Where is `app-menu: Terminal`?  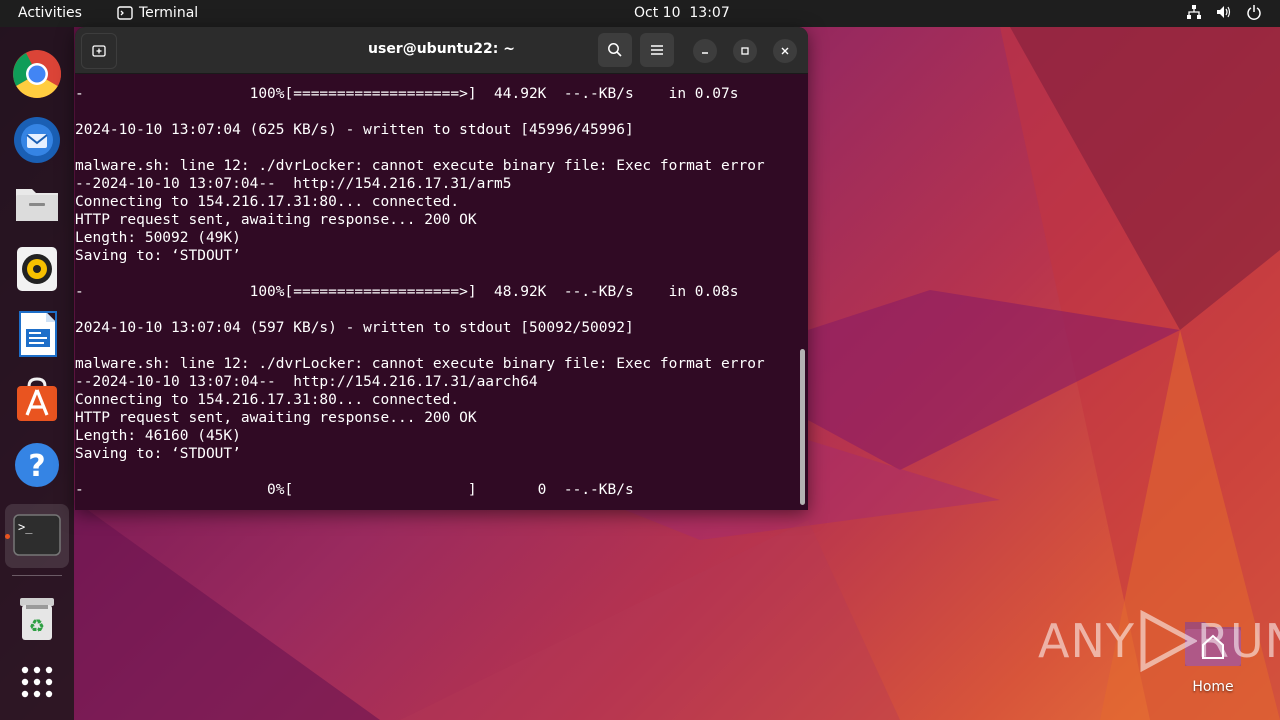
app-menu: Terminal is located at coordinates (157, 13).